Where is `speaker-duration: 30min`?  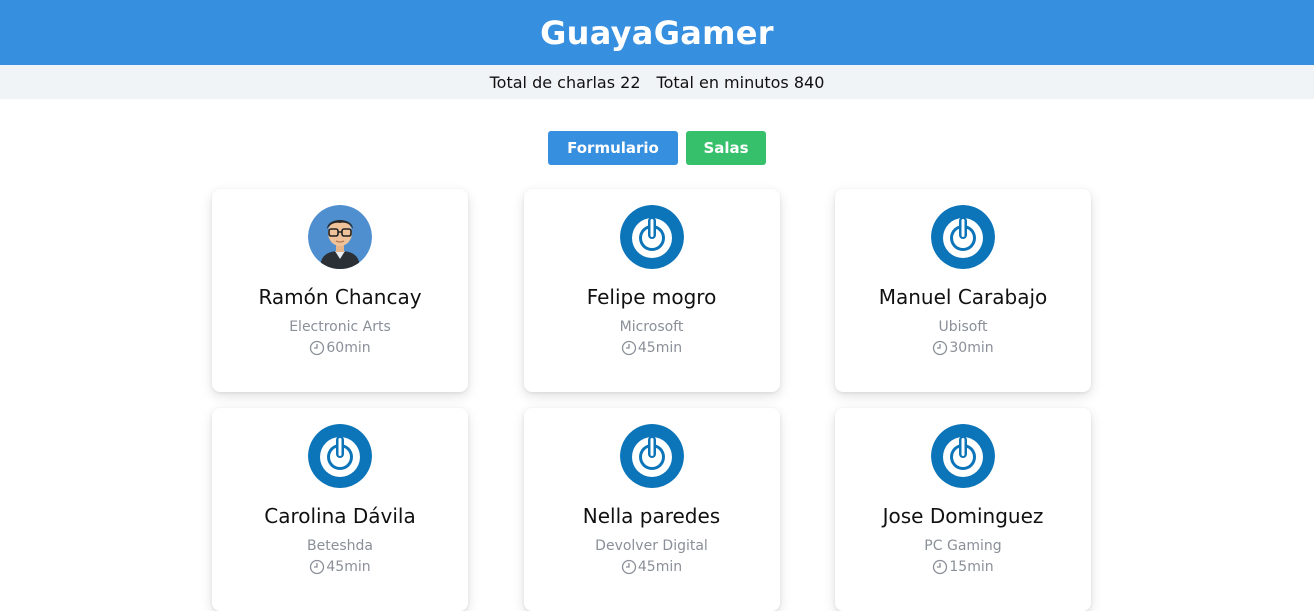 speaker-duration: 30min is located at coordinates (963, 348).